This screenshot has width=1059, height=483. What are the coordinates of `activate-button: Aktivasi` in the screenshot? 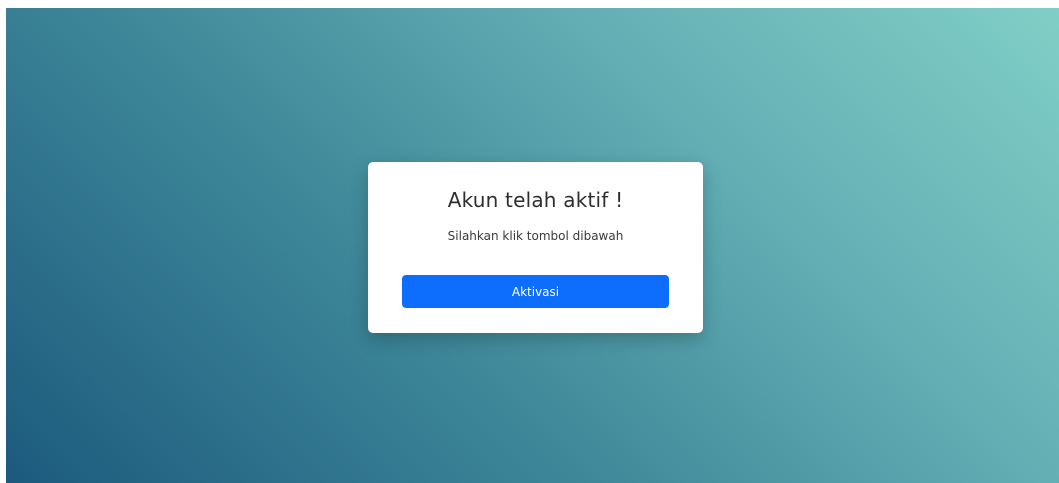 It's located at (535, 291).